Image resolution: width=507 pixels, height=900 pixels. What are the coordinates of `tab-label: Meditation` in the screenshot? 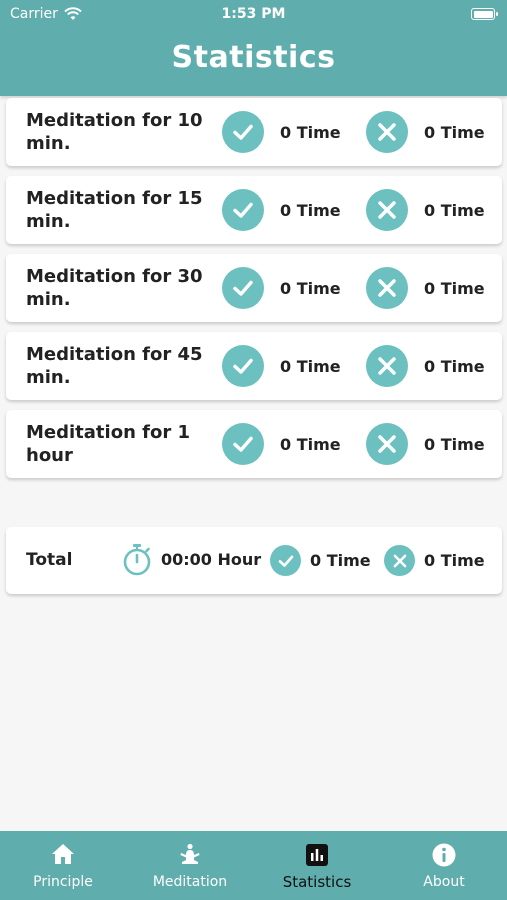 It's located at (190, 882).